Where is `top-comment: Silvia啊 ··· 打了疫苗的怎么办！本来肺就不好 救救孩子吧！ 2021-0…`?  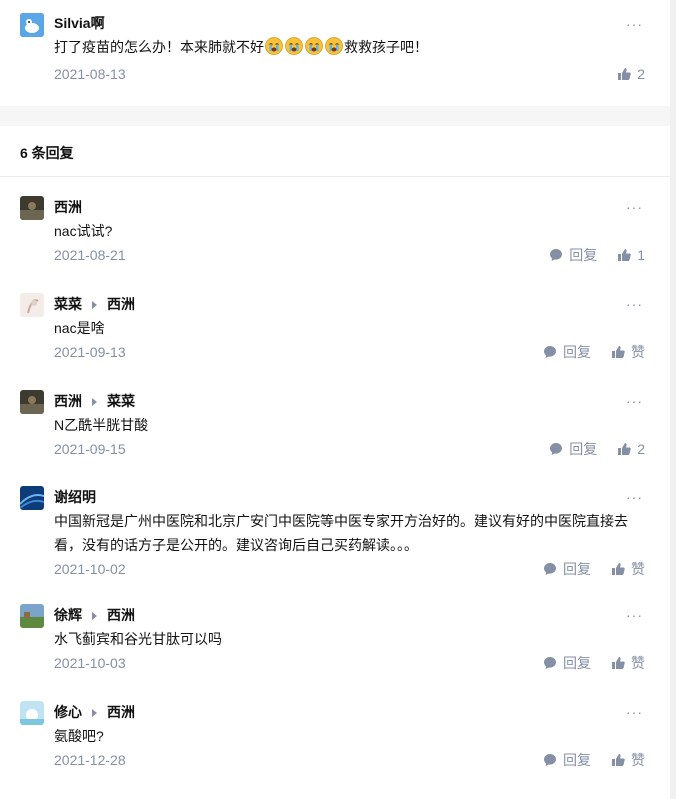
top-comment: Silvia啊 ··· 打了疫苗的怎么办！本来肺就不好 救救孩子吧！ 2021-0… is located at coordinates (335, 53).